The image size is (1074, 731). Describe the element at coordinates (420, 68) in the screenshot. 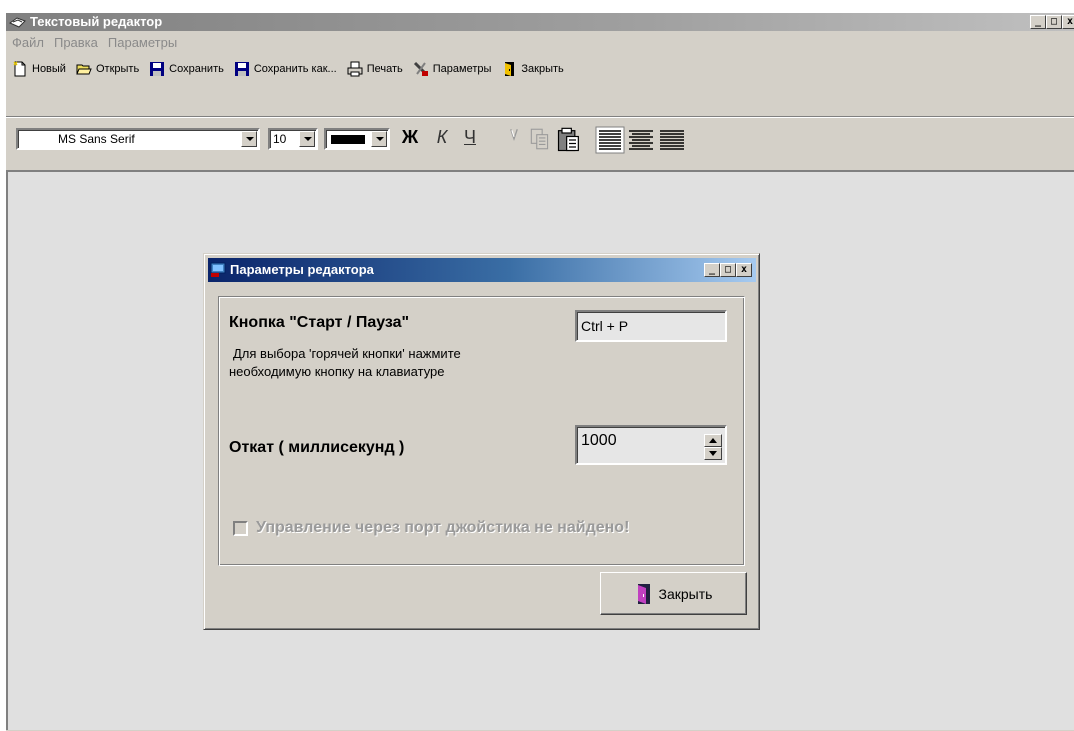

I see `settings-icon` at that location.